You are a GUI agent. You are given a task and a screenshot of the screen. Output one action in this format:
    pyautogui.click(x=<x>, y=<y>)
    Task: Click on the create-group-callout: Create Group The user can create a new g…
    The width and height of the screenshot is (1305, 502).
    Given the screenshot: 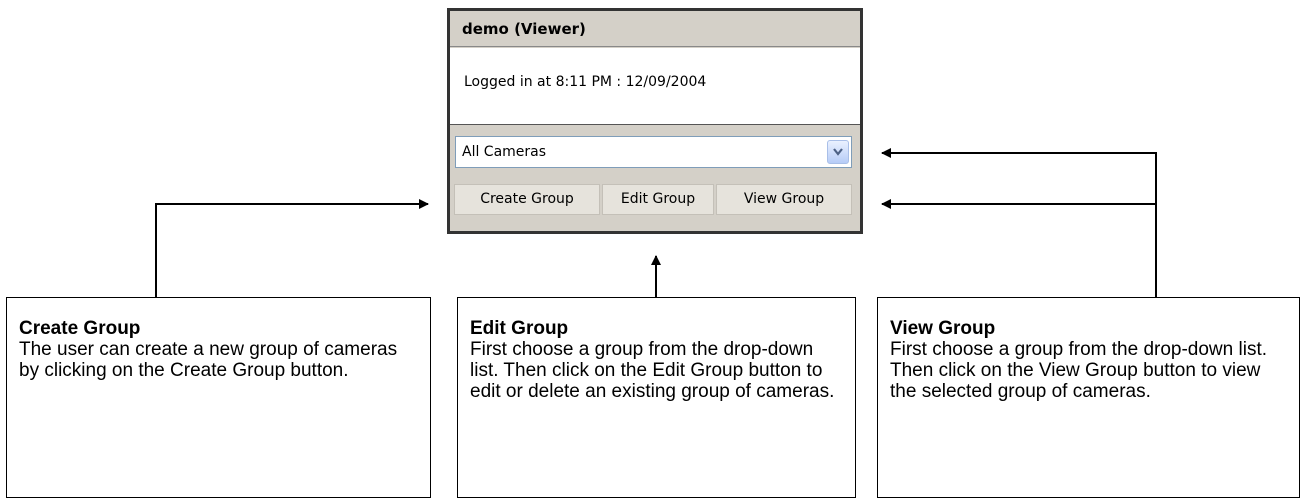 What is the action you would take?
    pyautogui.click(x=218, y=397)
    